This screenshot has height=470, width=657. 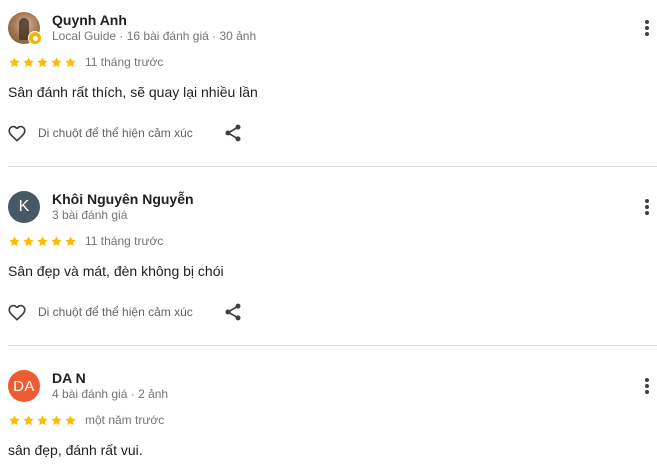 What do you see at coordinates (25, 28) in the screenshot?
I see `avatar` at bounding box center [25, 28].